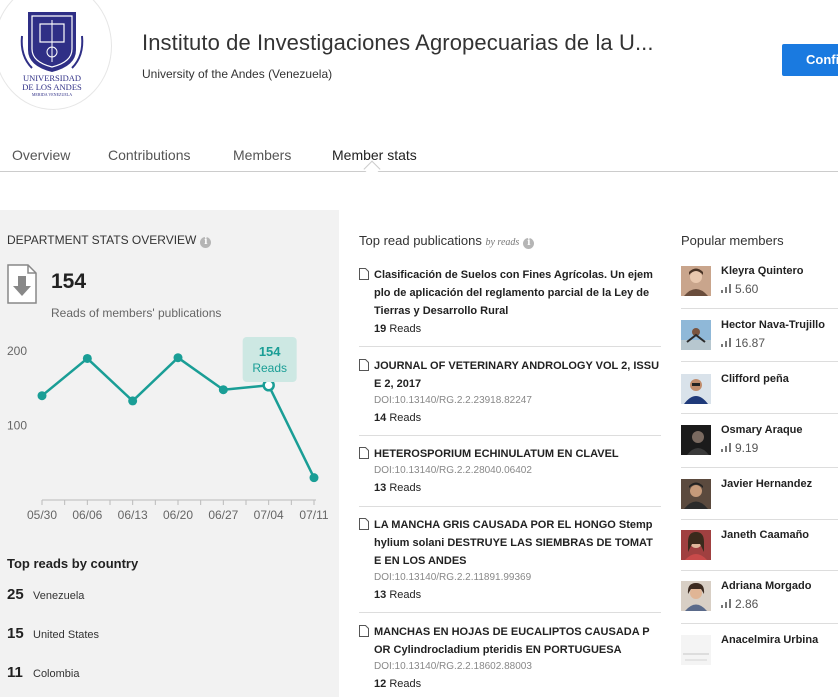  Describe the element at coordinates (447, 241) in the screenshot. I see `top-read-publications-heading: Top read publications by reads i` at that location.